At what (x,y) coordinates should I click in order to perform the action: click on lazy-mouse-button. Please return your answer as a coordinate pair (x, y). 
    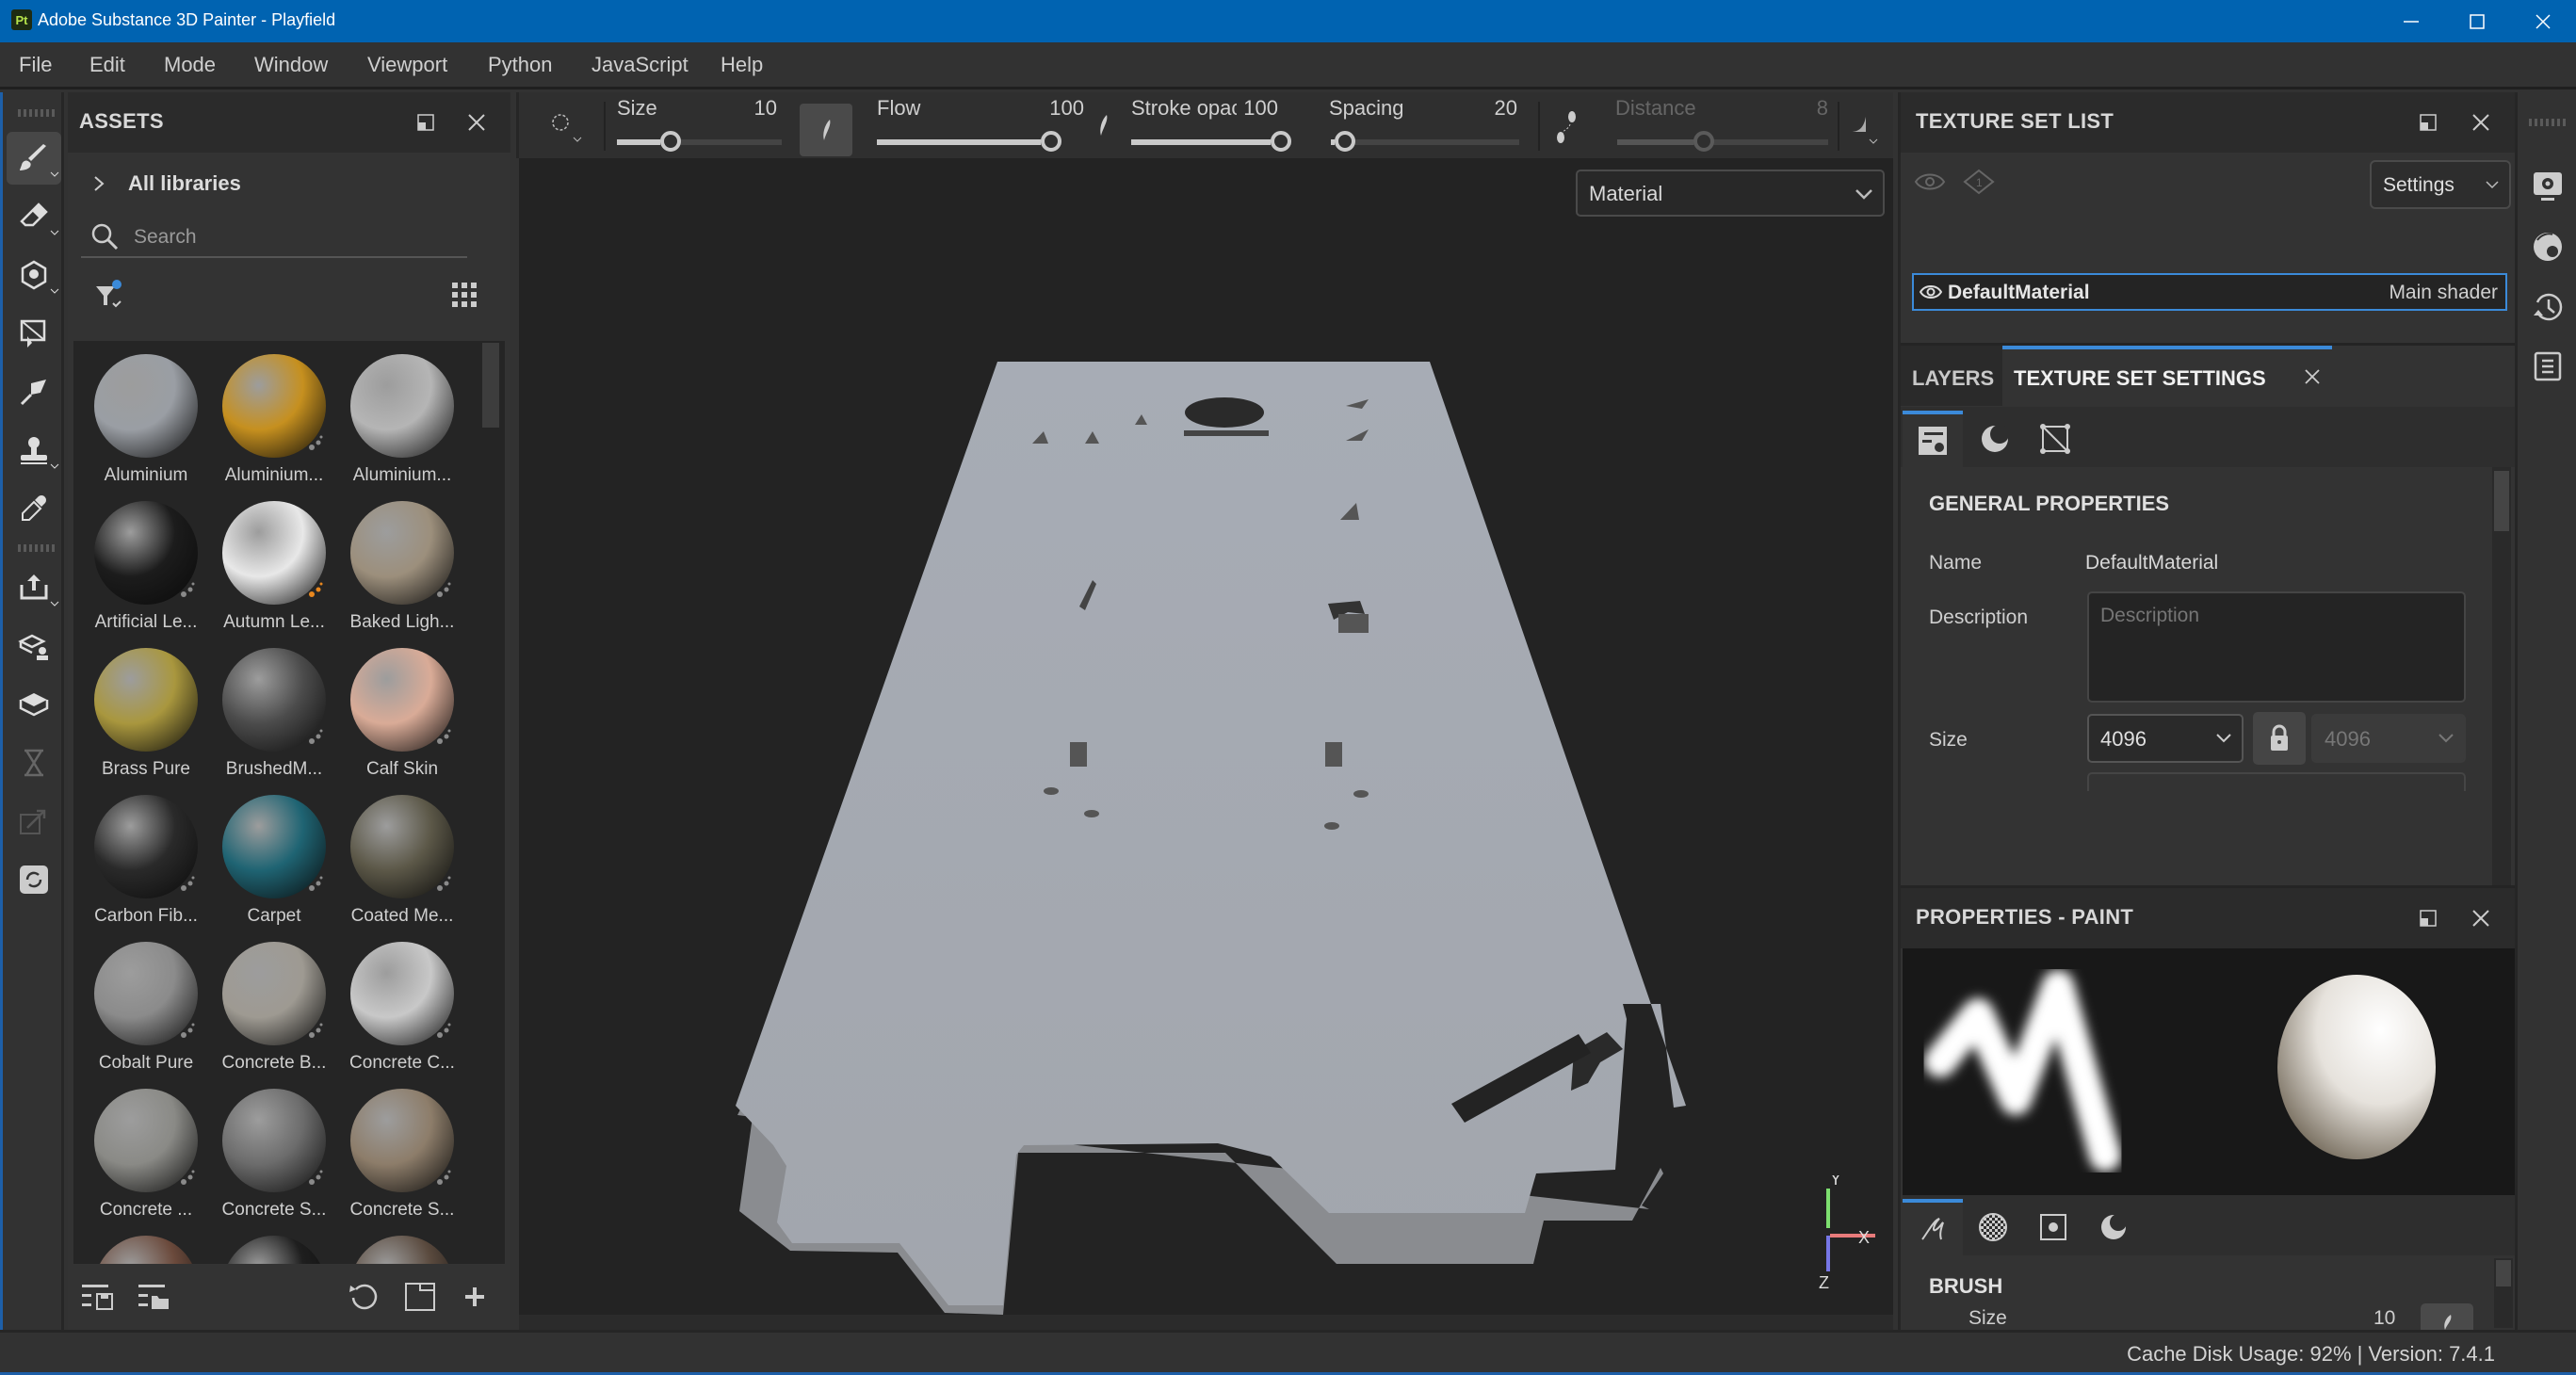
    Looking at the image, I should click on (1567, 128).